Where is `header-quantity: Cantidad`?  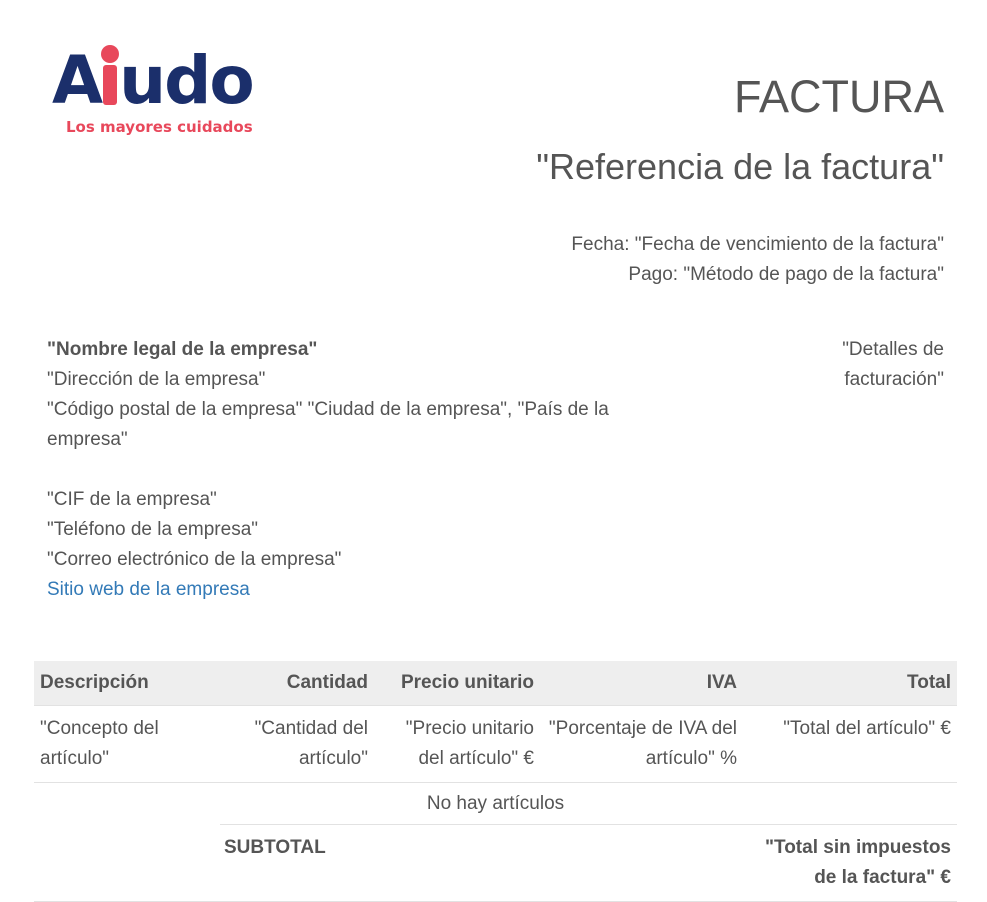
header-quantity: Cantidad is located at coordinates (297, 683).